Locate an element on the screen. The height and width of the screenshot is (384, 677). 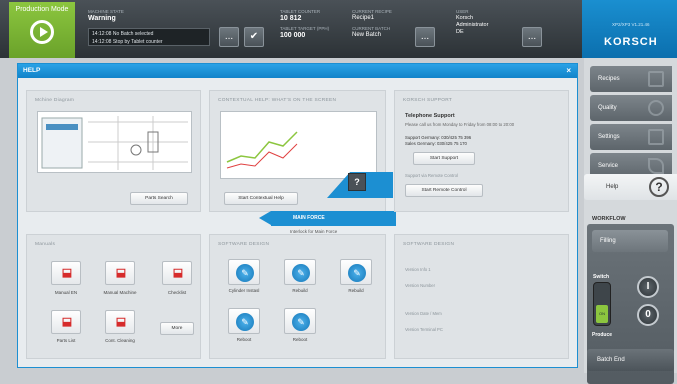
brand-panel: XP2/XP3 V1.21.46 KORSCH is located at coordinates (629, 29).